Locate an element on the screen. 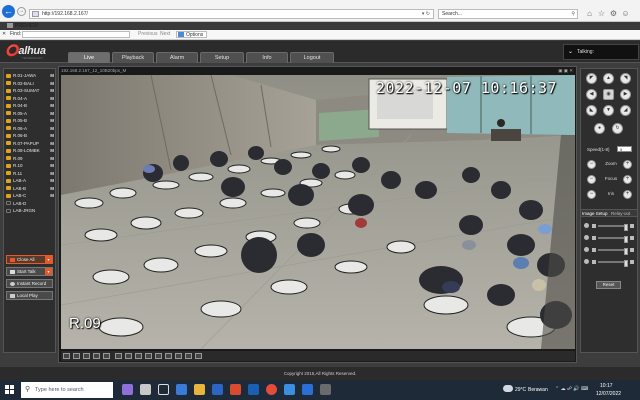  reset-button: Reset is located at coordinates (608, 285).